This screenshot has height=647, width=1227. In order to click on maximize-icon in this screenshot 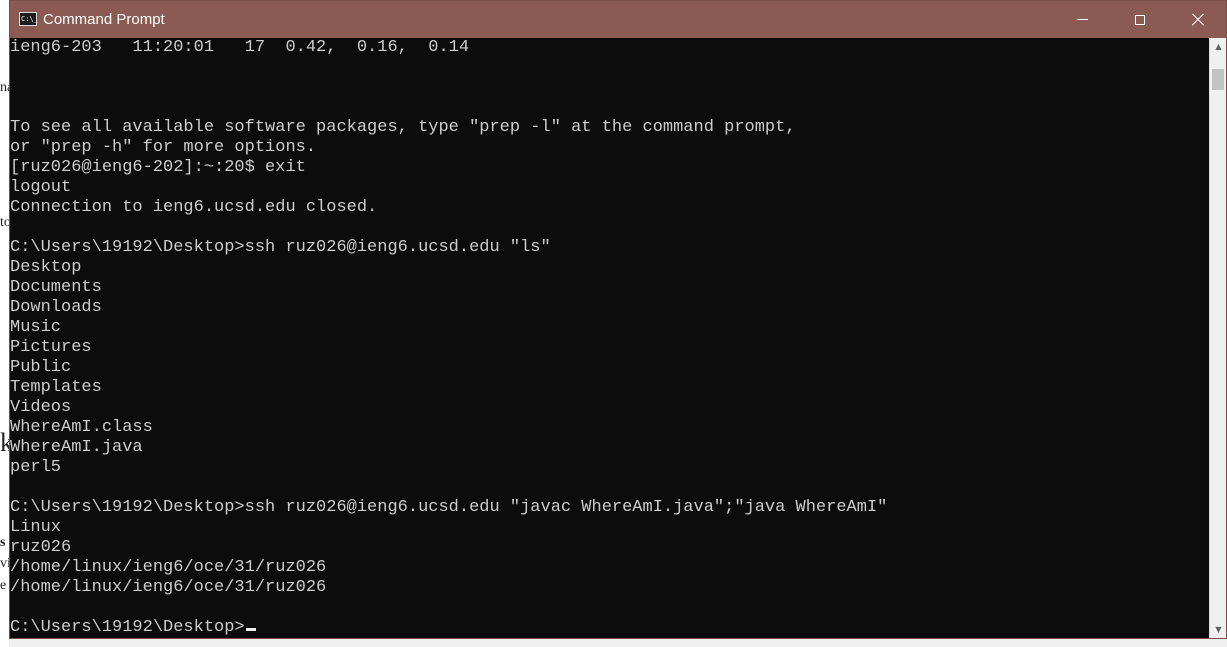, I will do `click(1140, 19)`.